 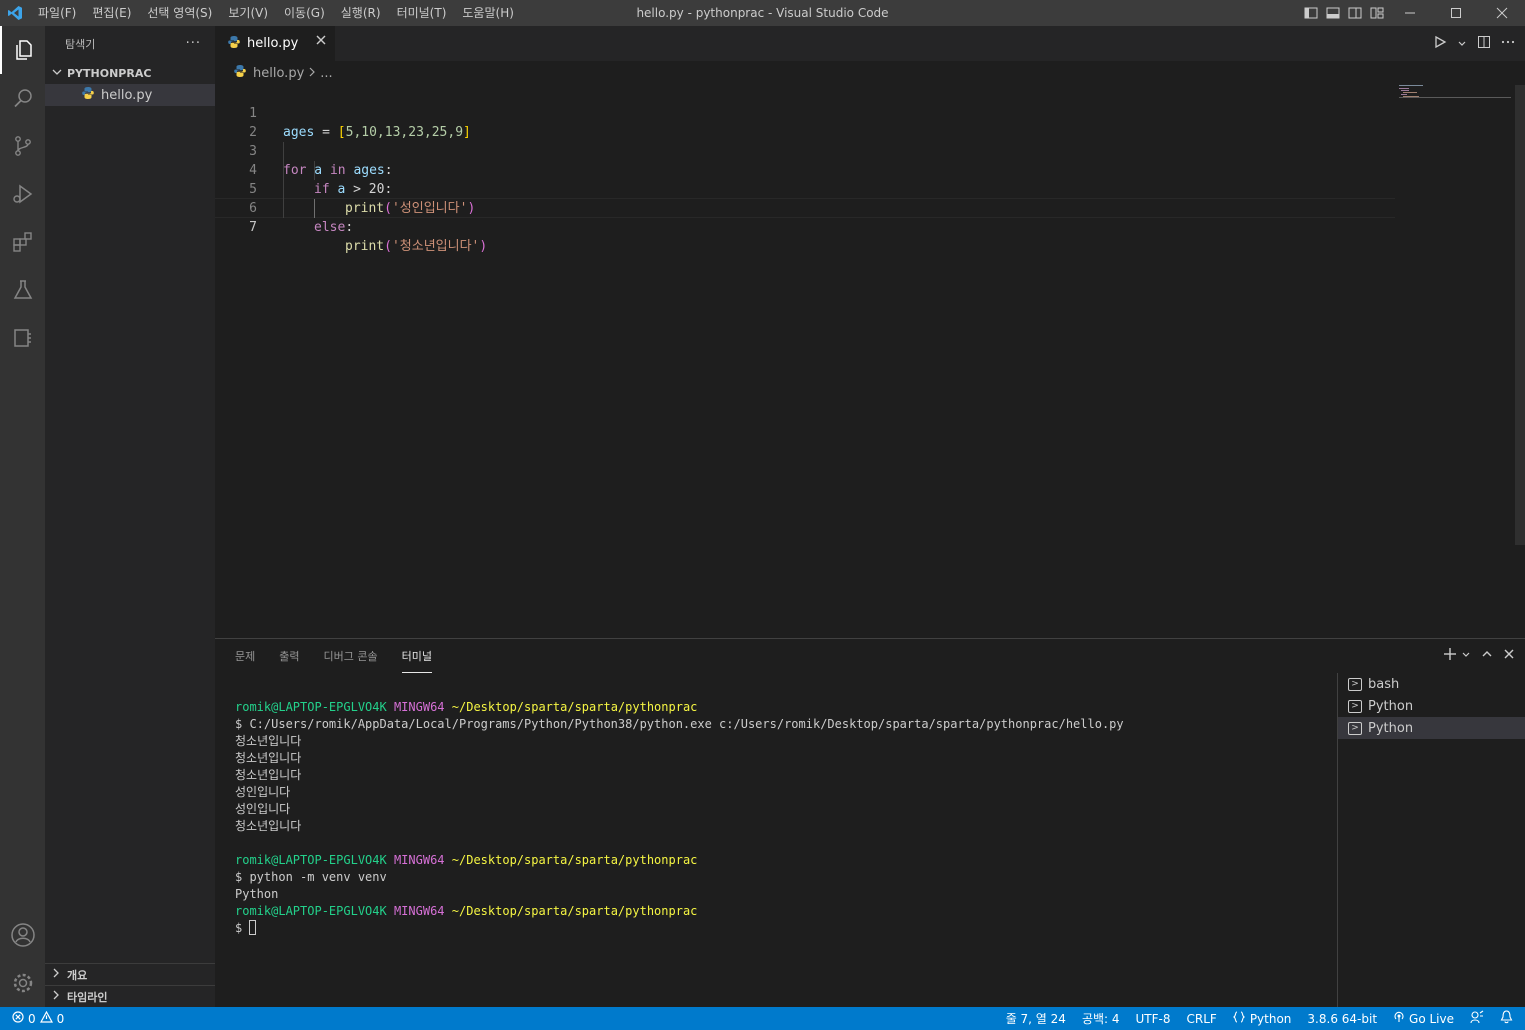 I want to click on tab-debug-console: 디버그 콘솔, so click(x=351, y=660).